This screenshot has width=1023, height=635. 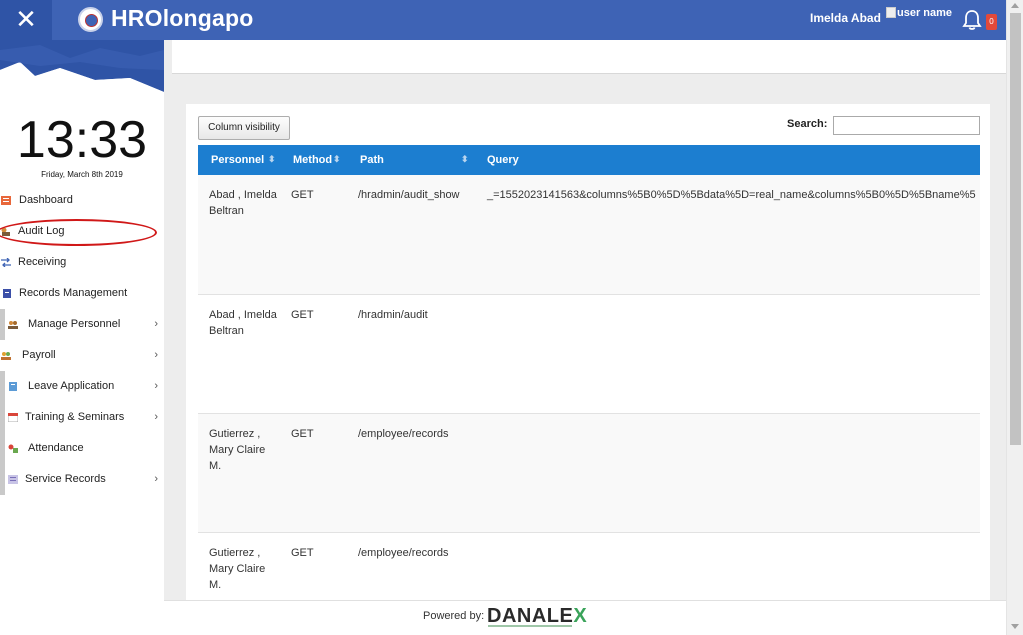 What do you see at coordinates (410, 235) in the screenshot?
I see `cell-path: /hradmin/audit_show` at bounding box center [410, 235].